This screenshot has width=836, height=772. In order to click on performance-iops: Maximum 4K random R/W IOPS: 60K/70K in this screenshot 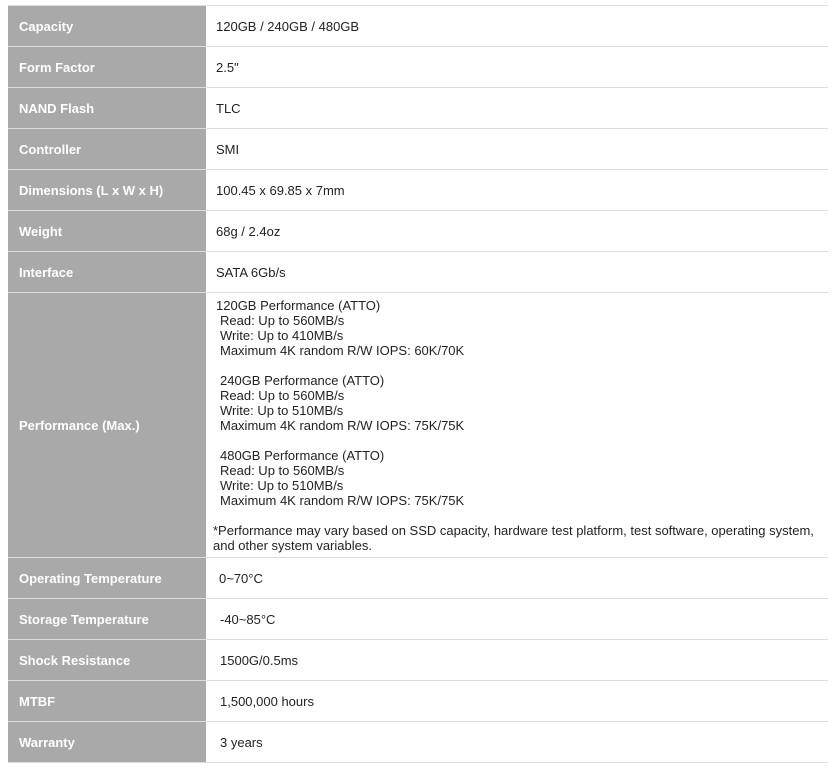, I will do `click(342, 350)`.